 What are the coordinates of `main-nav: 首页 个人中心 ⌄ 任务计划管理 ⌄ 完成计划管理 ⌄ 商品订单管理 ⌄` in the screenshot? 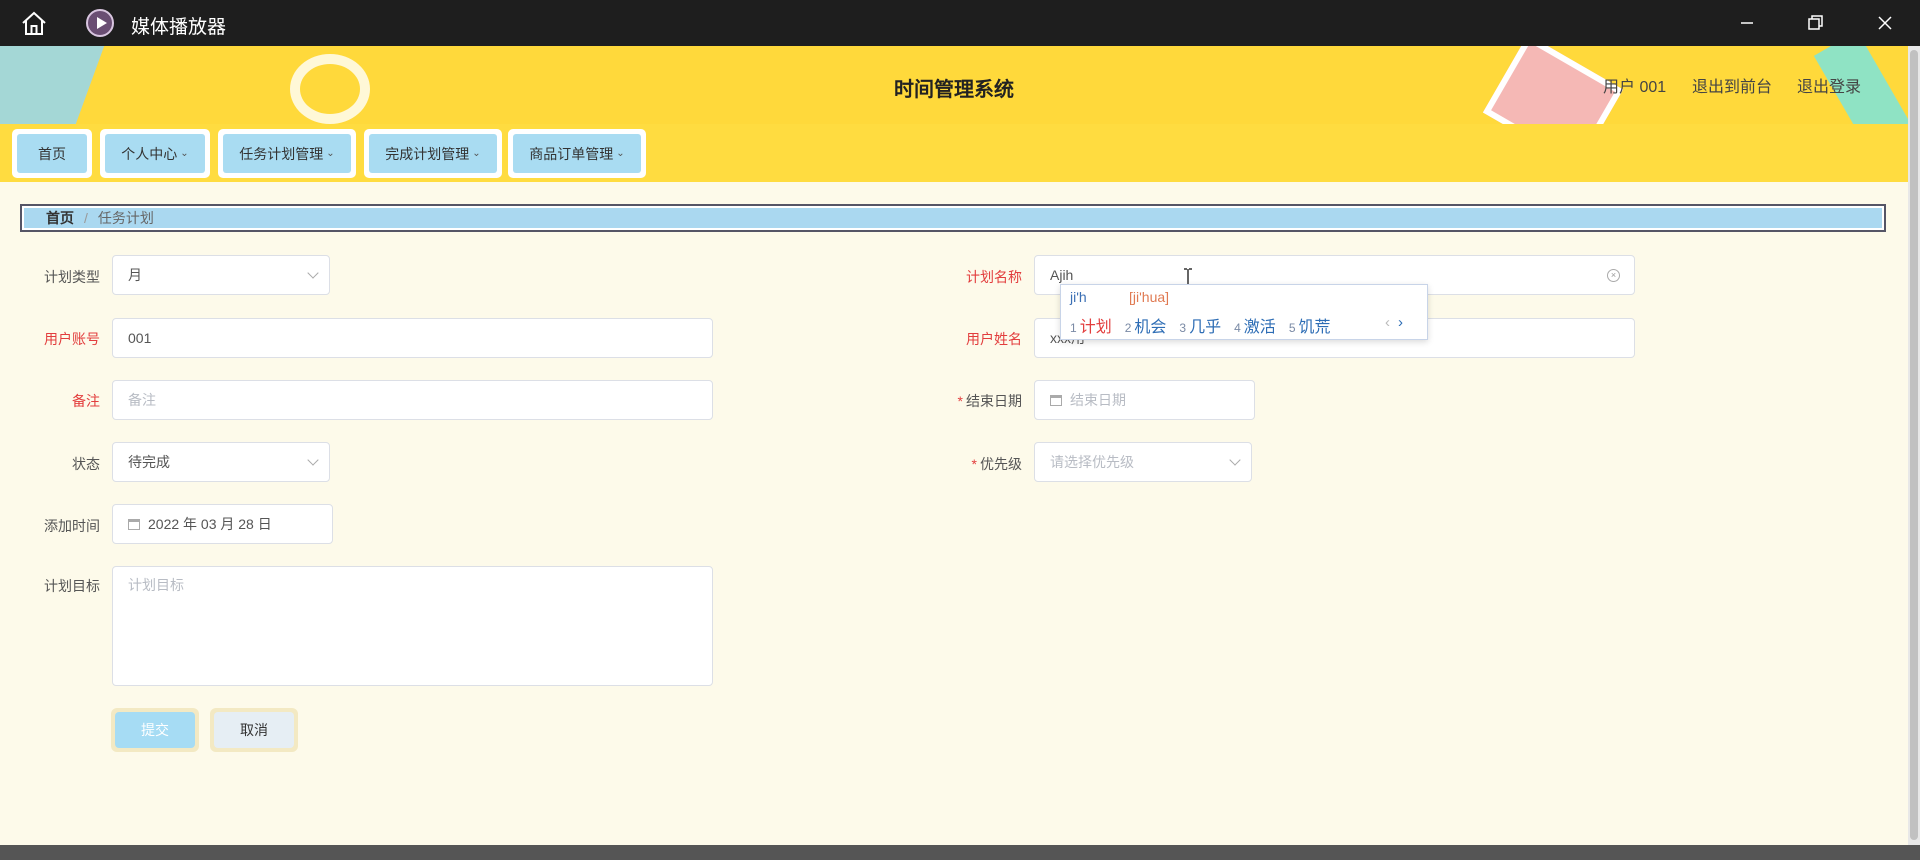 It's located at (954, 153).